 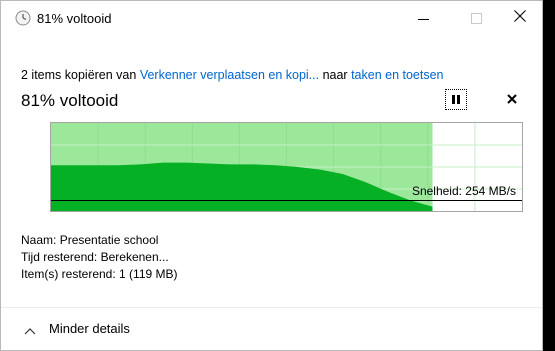 I want to click on less-details-label: Minder details, so click(x=89, y=328).